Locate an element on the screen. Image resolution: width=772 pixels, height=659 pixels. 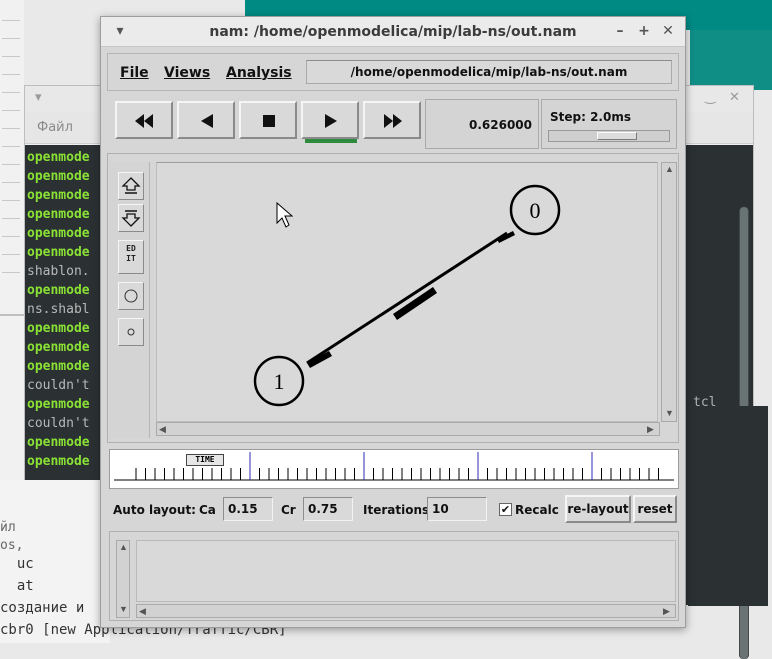
terminal-menu-file: Файл is located at coordinates (55, 127).